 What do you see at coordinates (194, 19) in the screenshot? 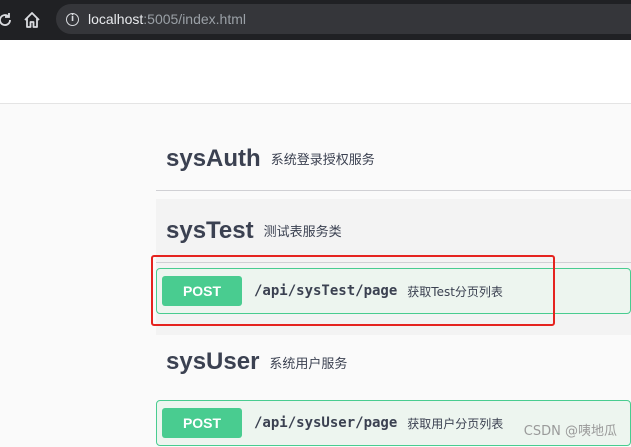
I see `url-path: :5005/index.html` at bounding box center [194, 19].